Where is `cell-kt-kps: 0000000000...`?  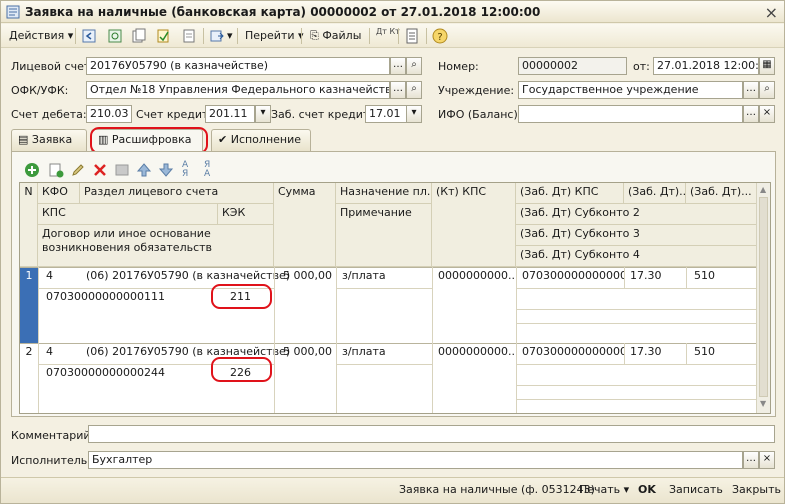
cell-kt-kps: 0000000000... is located at coordinates (477, 275).